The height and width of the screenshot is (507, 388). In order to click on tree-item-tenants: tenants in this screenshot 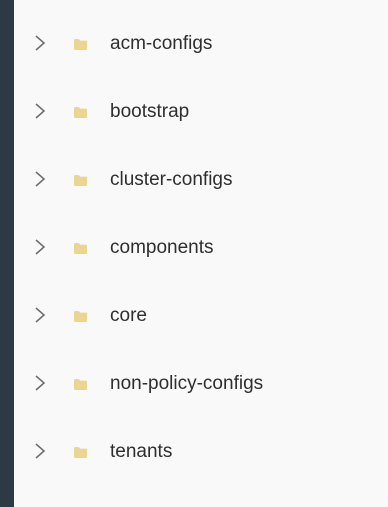, I will do `click(201, 452)`.